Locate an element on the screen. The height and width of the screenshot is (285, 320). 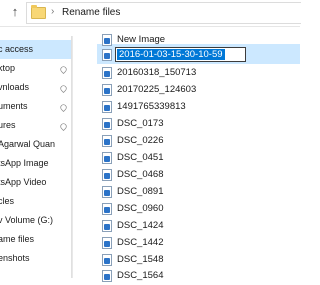
list-item: DSC_1548 is located at coordinates (197, 260).